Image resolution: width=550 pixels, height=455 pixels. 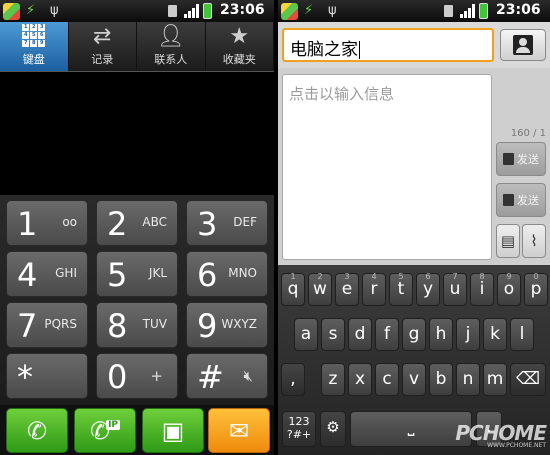 I want to click on key-x: x, so click(x=360, y=379).